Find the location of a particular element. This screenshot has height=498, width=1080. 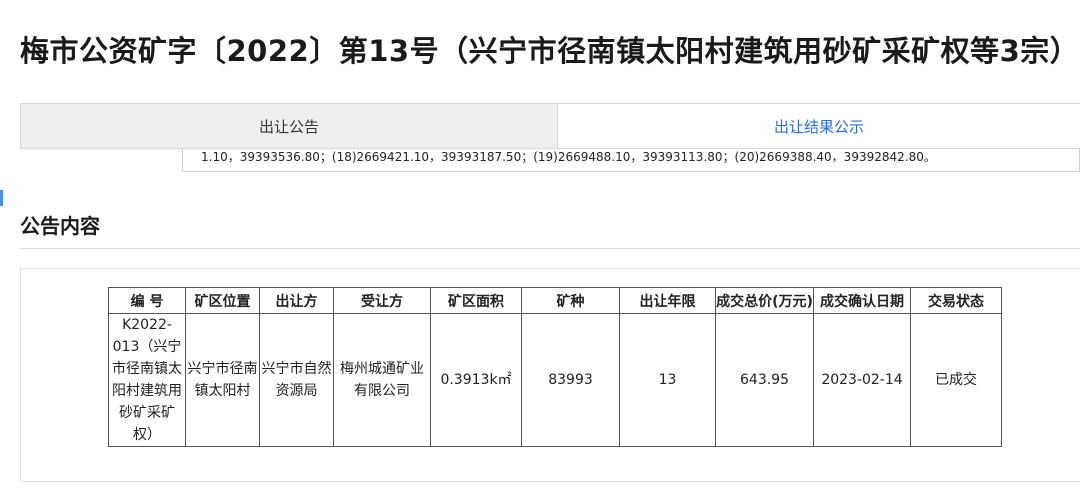

cell-location: 兴宁市径南镇太阳村 is located at coordinates (222, 380).